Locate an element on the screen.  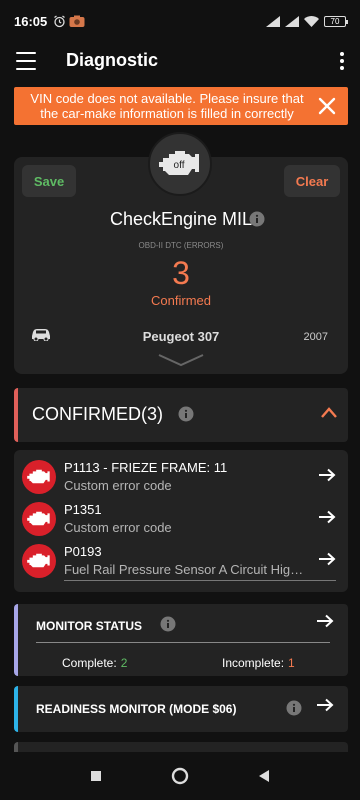
circle-icon is located at coordinates (180, 776).